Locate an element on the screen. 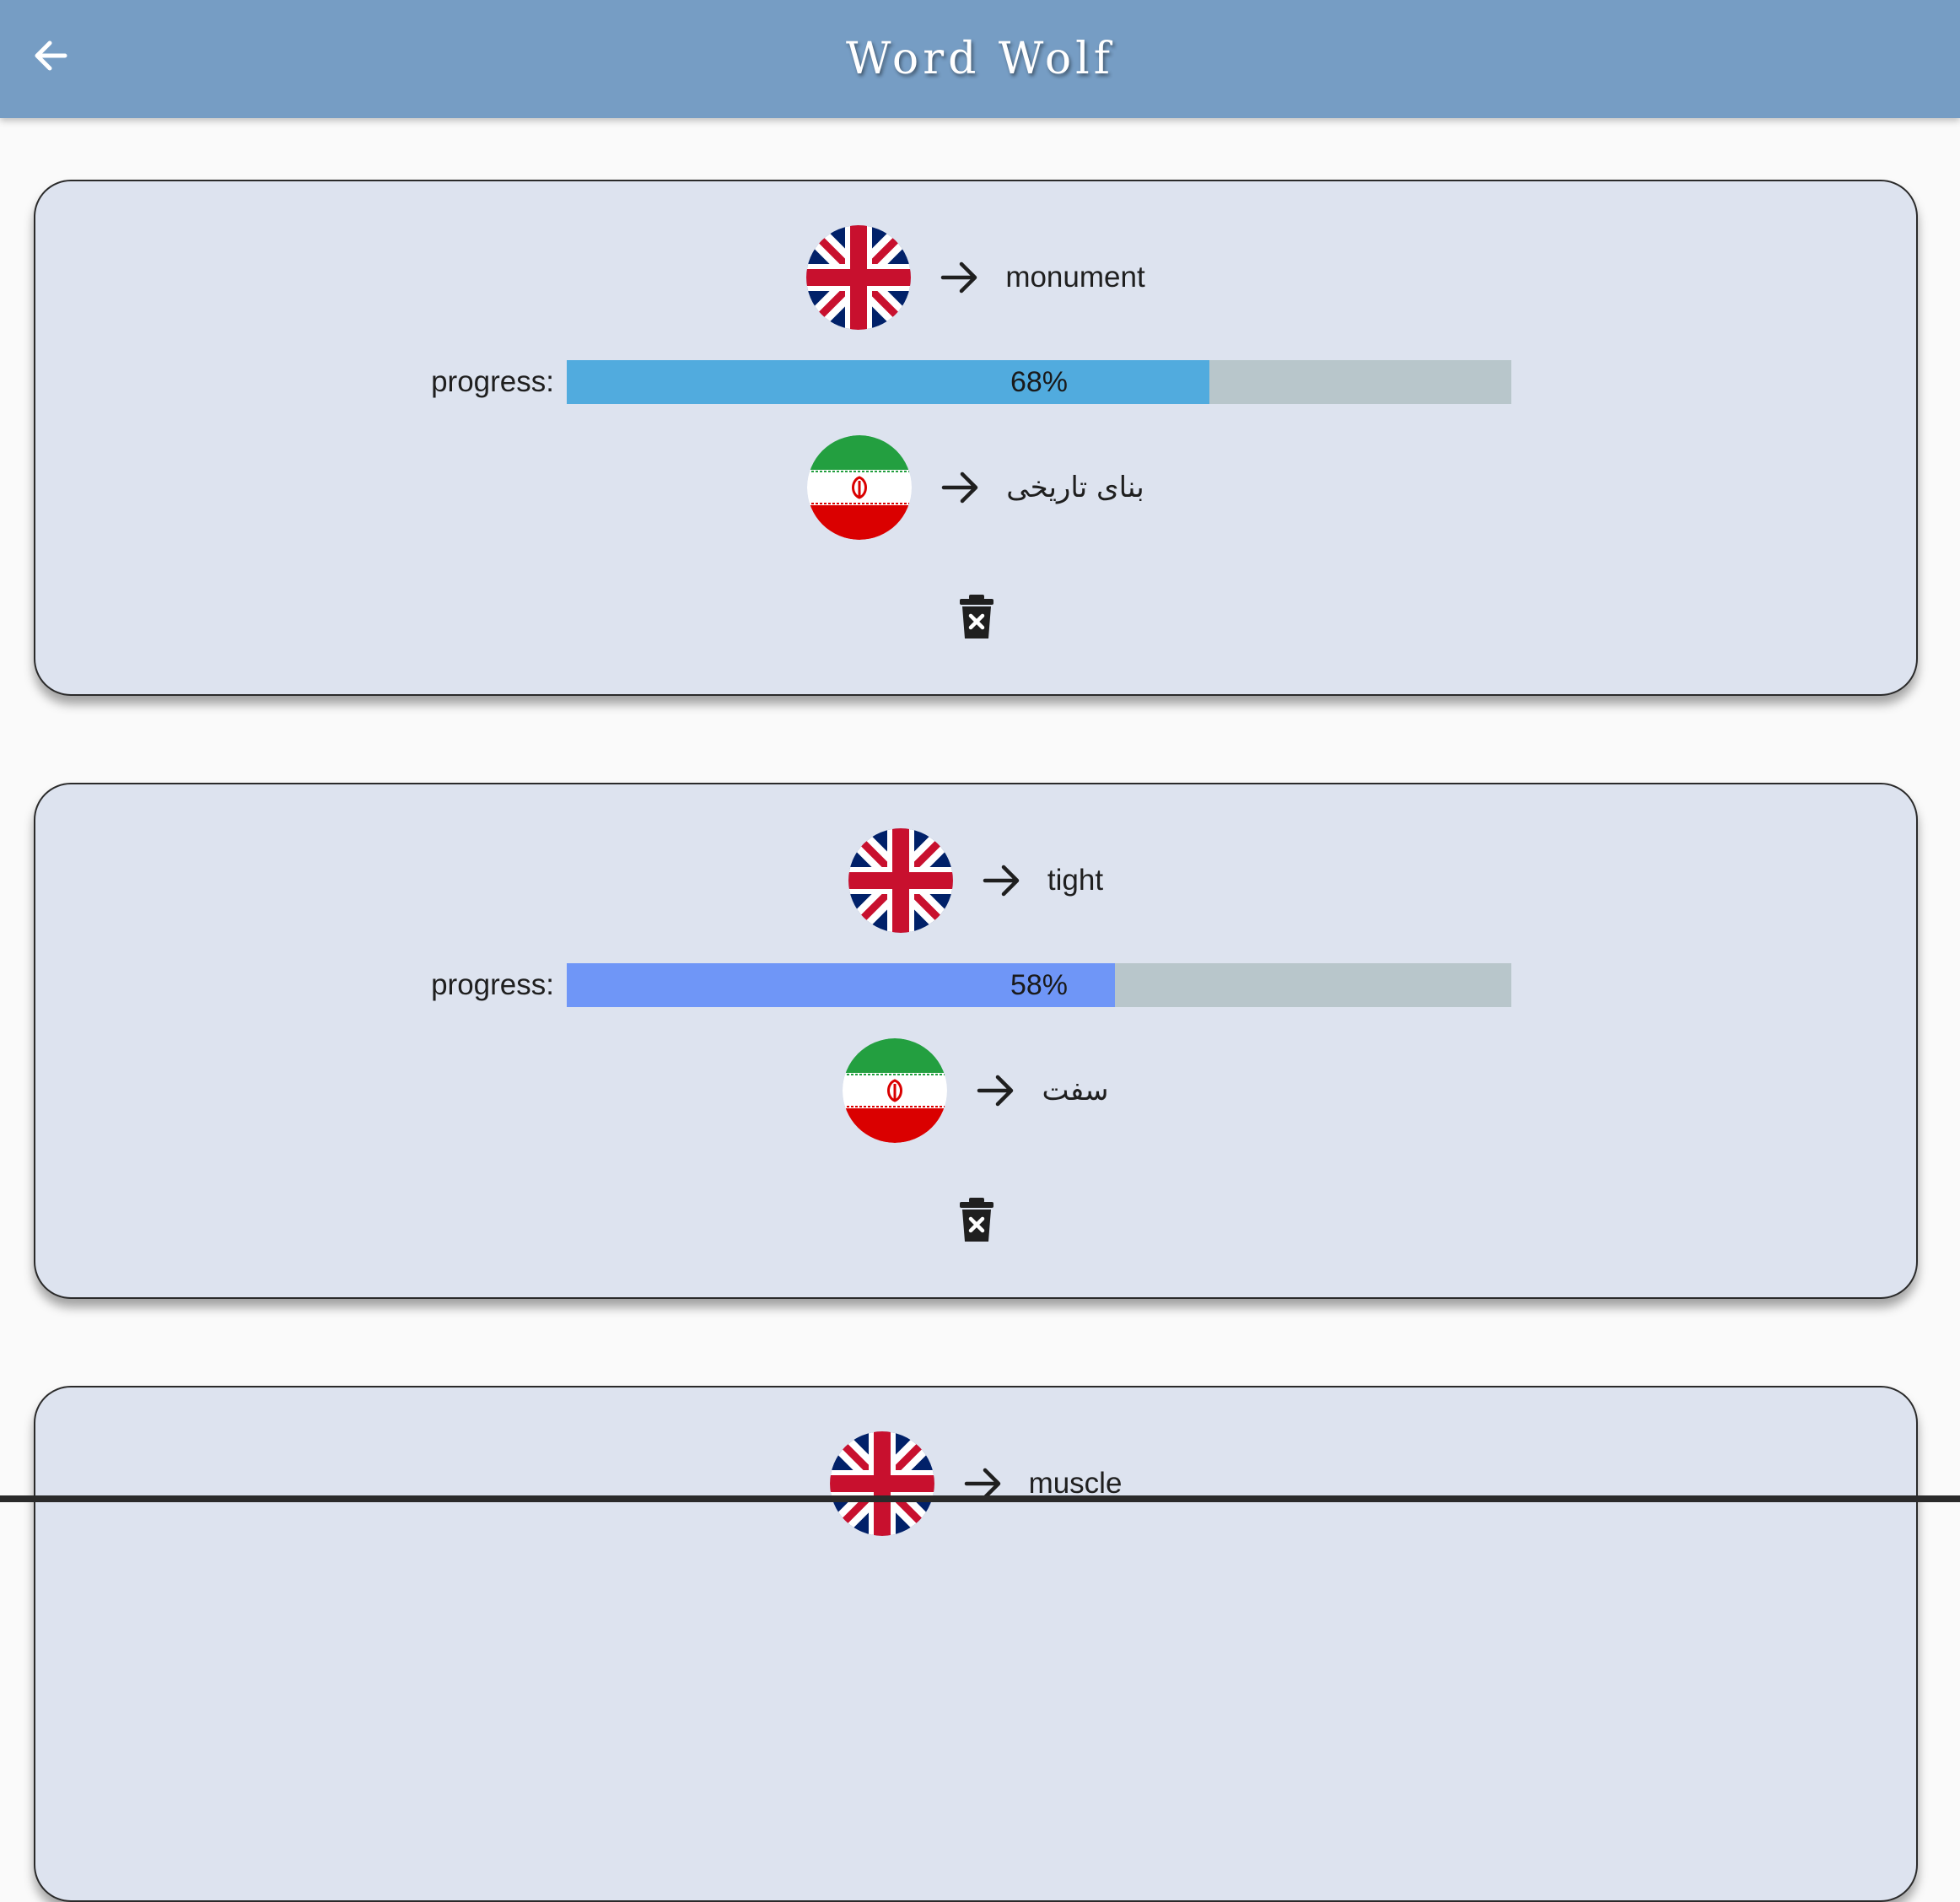  progress-bar: 58% is located at coordinates (1039, 985).